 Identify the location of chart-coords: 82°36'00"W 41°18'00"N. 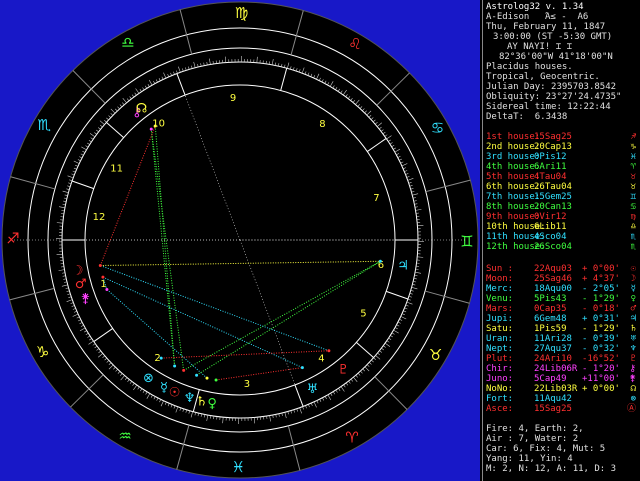
(556, 57).